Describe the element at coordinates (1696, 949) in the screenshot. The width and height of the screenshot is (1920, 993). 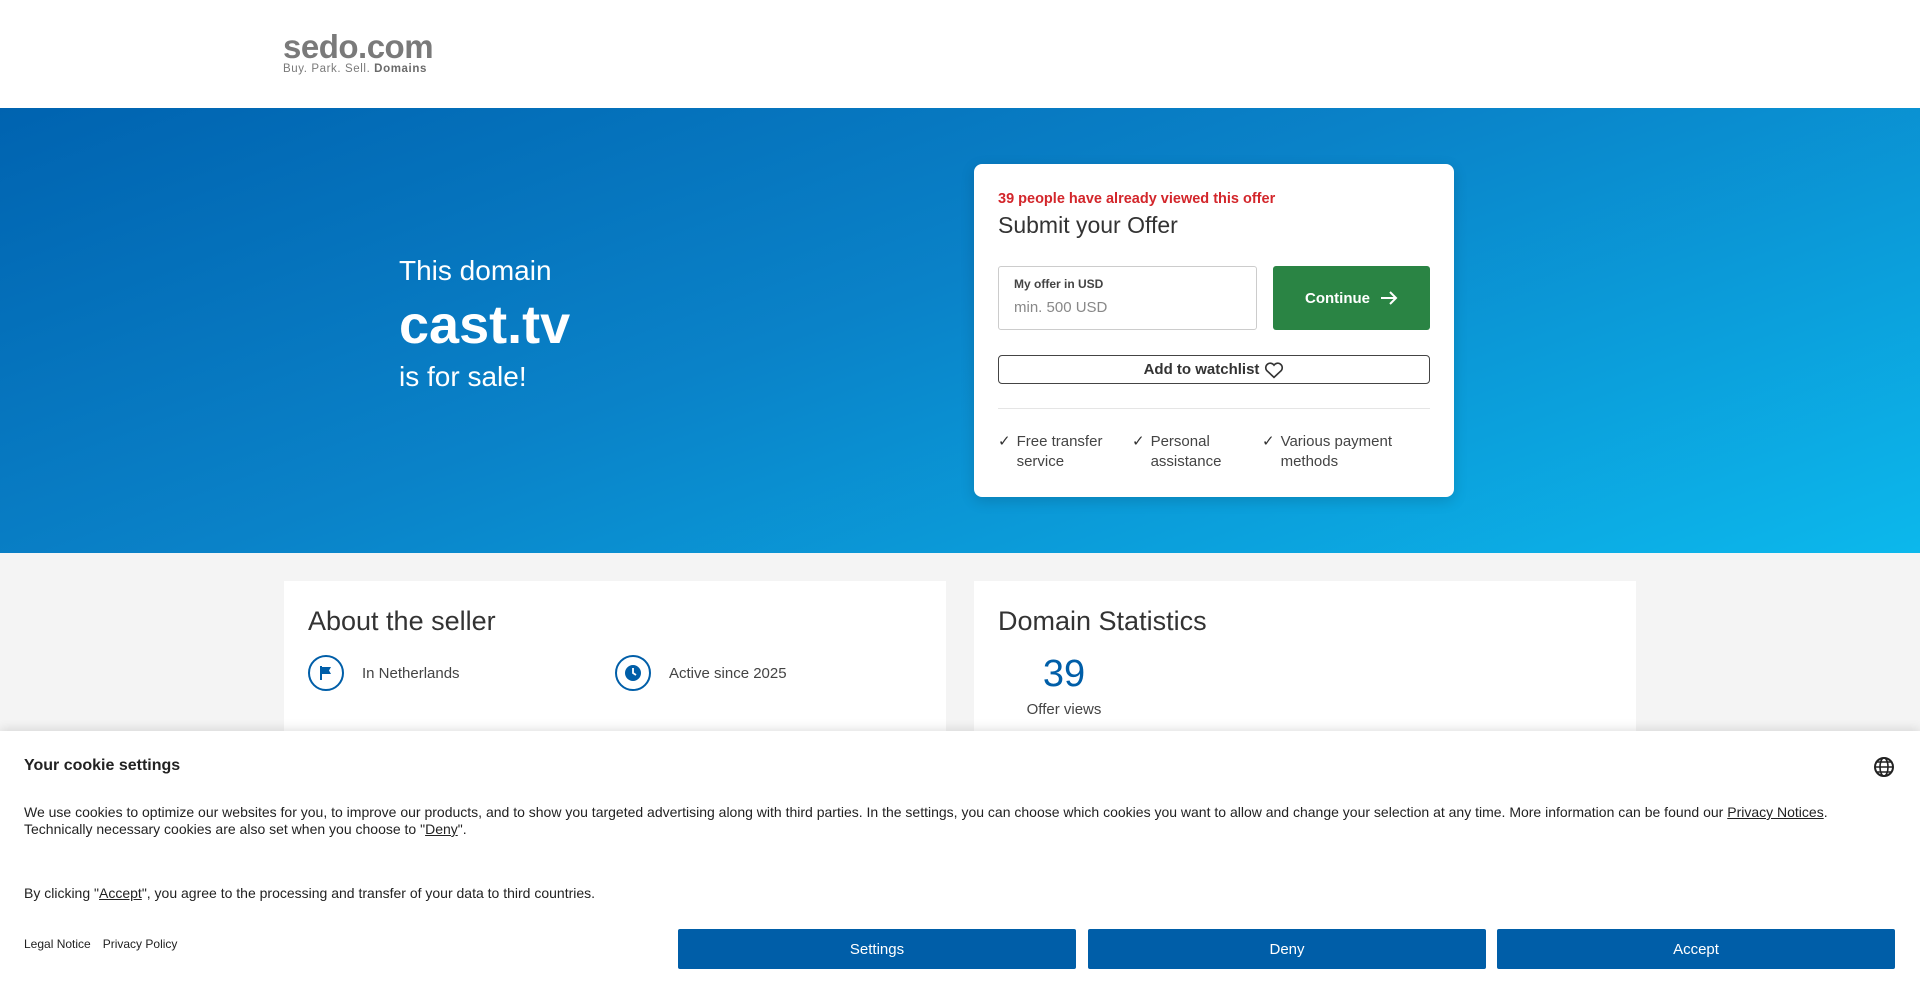
I see `cookie-accept-button: Accept` at that location.